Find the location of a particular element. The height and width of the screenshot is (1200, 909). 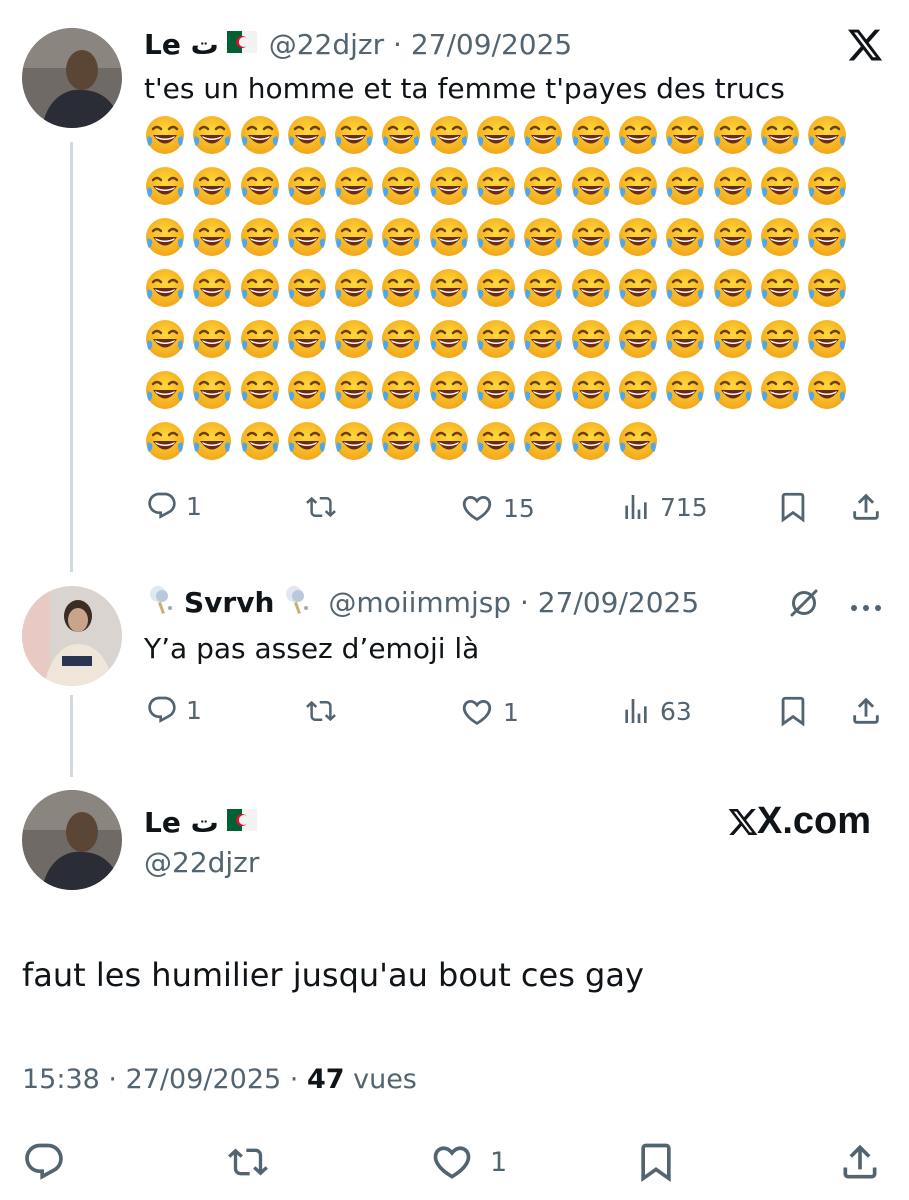

author-name: Svrvh is located at coordinates (229, 602).